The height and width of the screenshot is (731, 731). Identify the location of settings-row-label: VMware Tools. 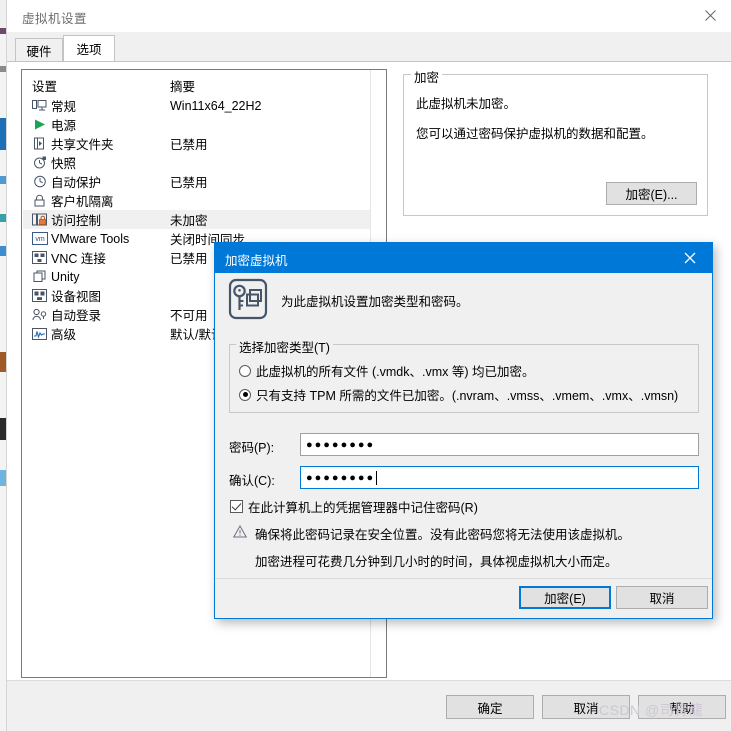
(90, 238).